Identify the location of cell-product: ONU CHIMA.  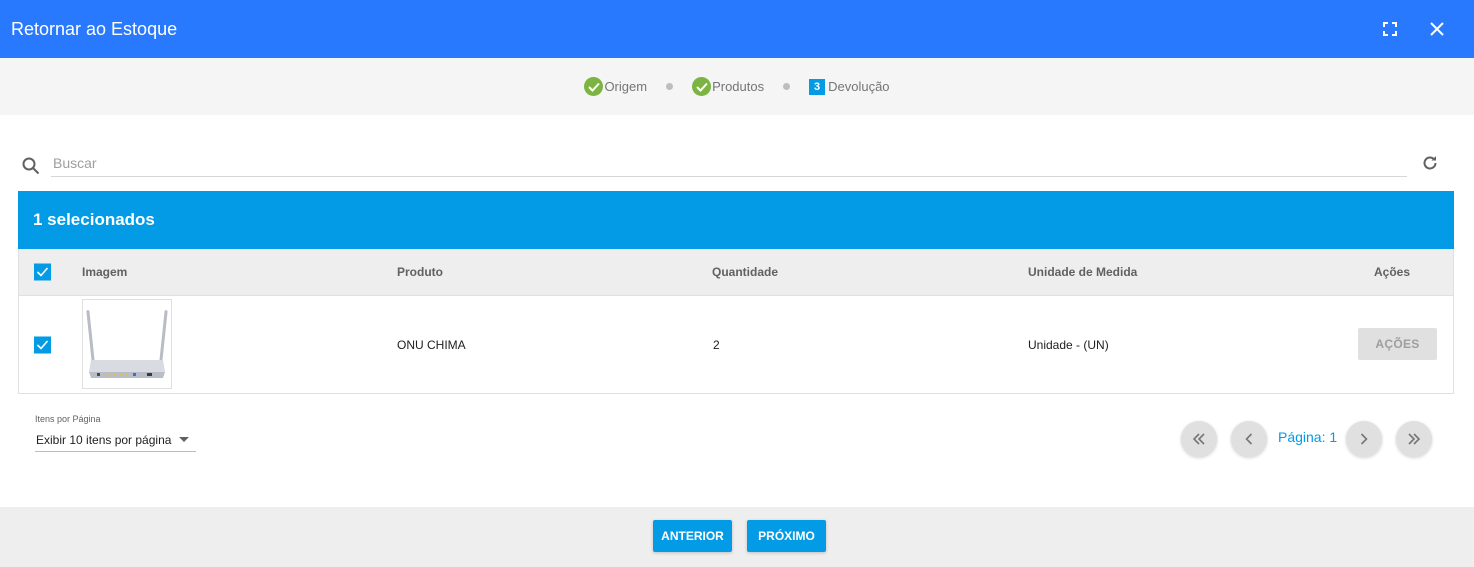
(431, 344).